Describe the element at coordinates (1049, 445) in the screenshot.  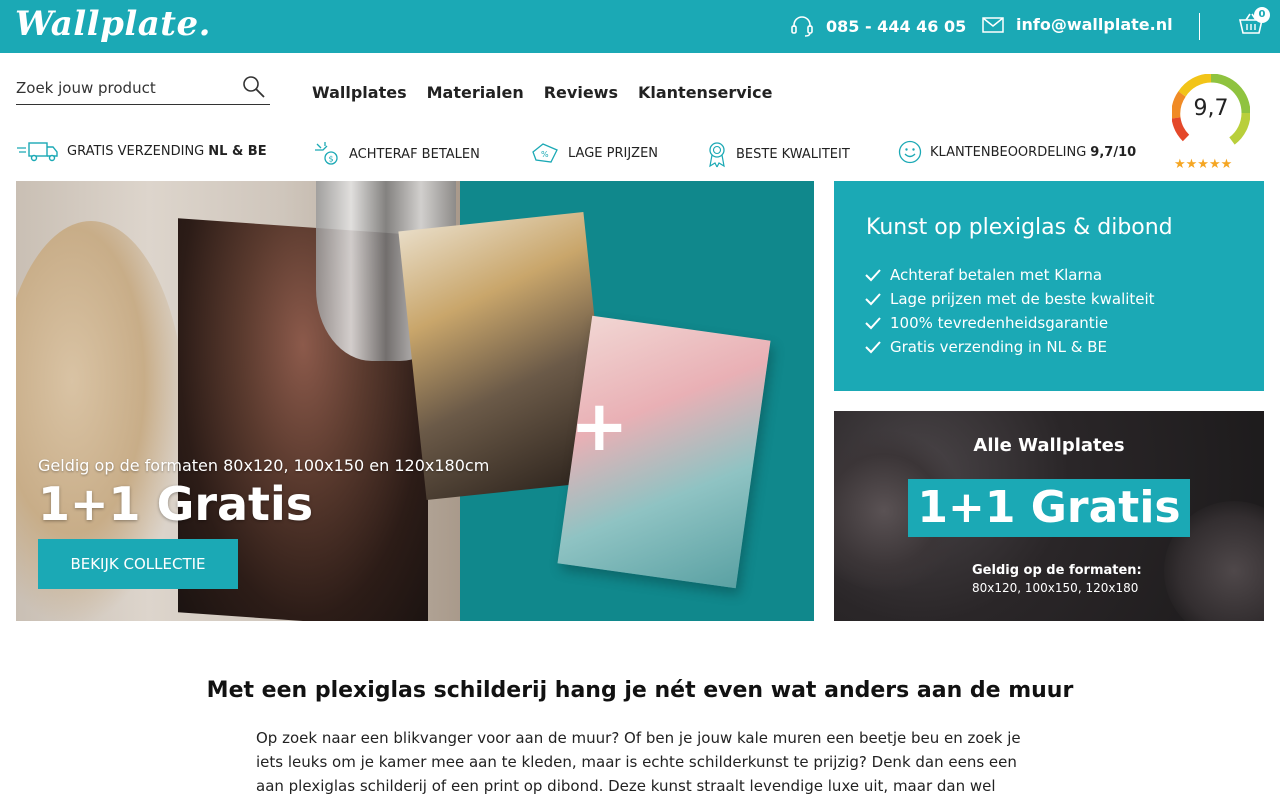
I see `promo-title: Alle Wallplates` at that location.